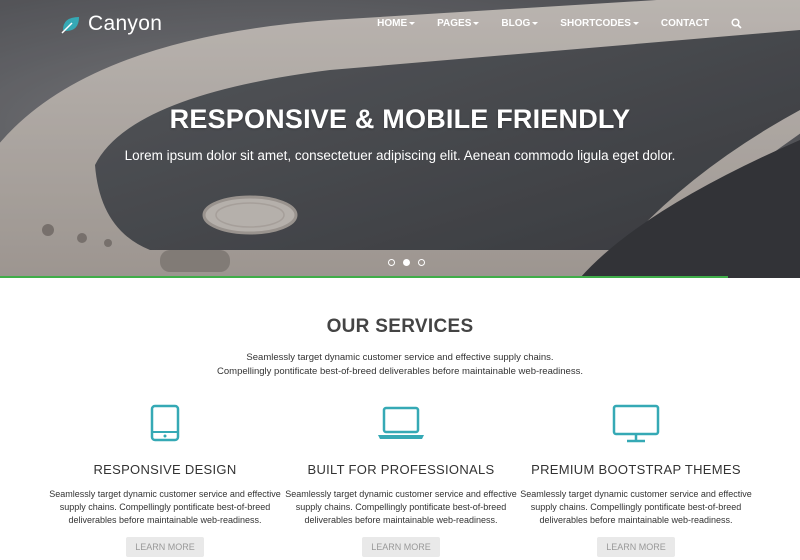 The width and height of the screenshot is (800, 560). What do you see at coordinates (595, 23) in the screenshot?
I see `nav-label: SHORTCODES` at bounding box center [595, 23].